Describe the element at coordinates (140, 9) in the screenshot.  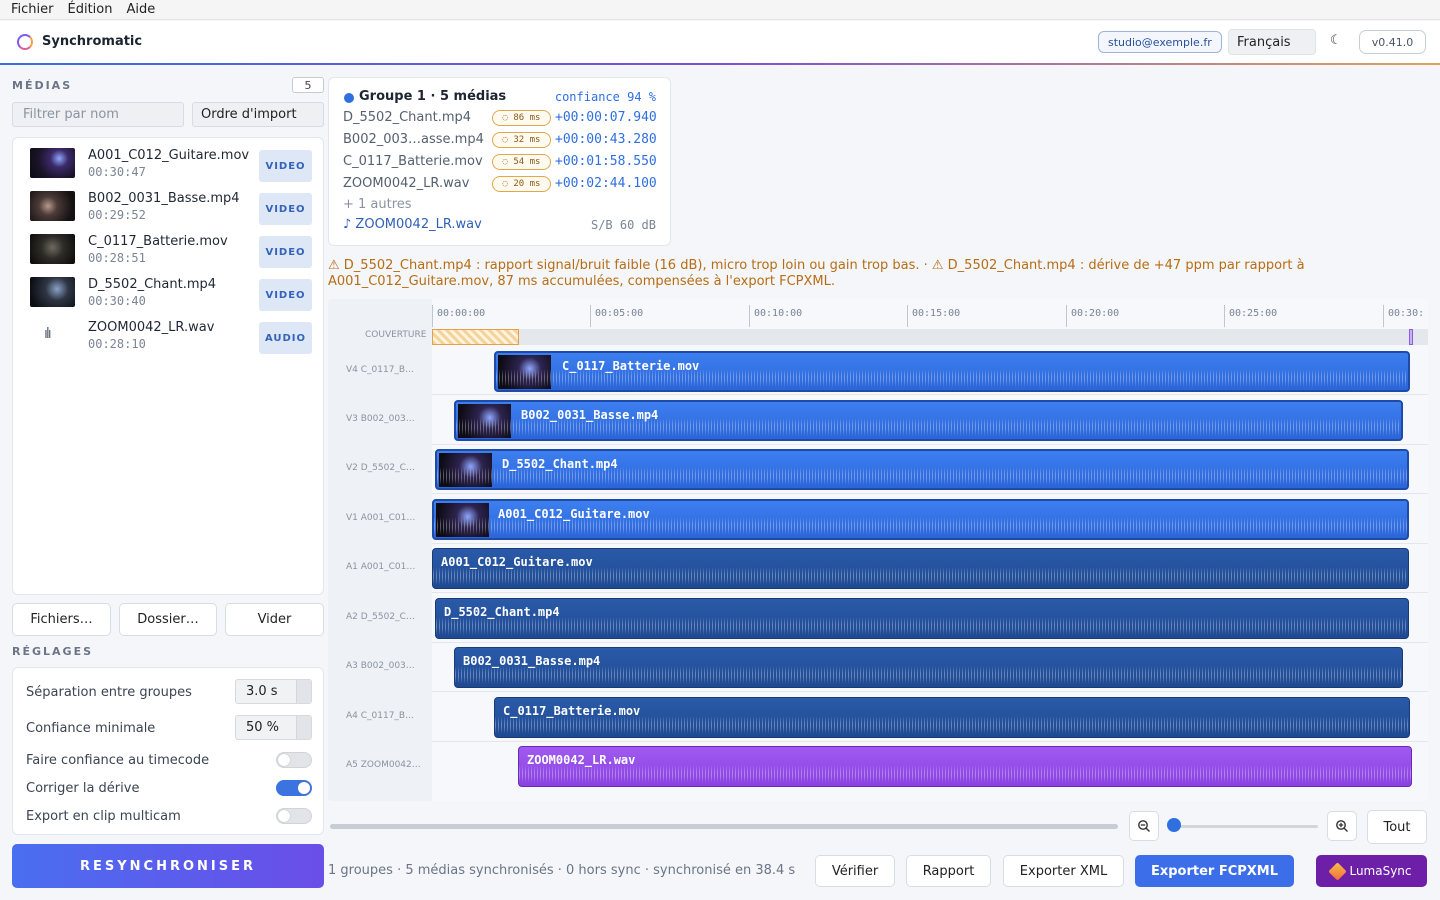
I see `menu-aide: Aide` at that location.